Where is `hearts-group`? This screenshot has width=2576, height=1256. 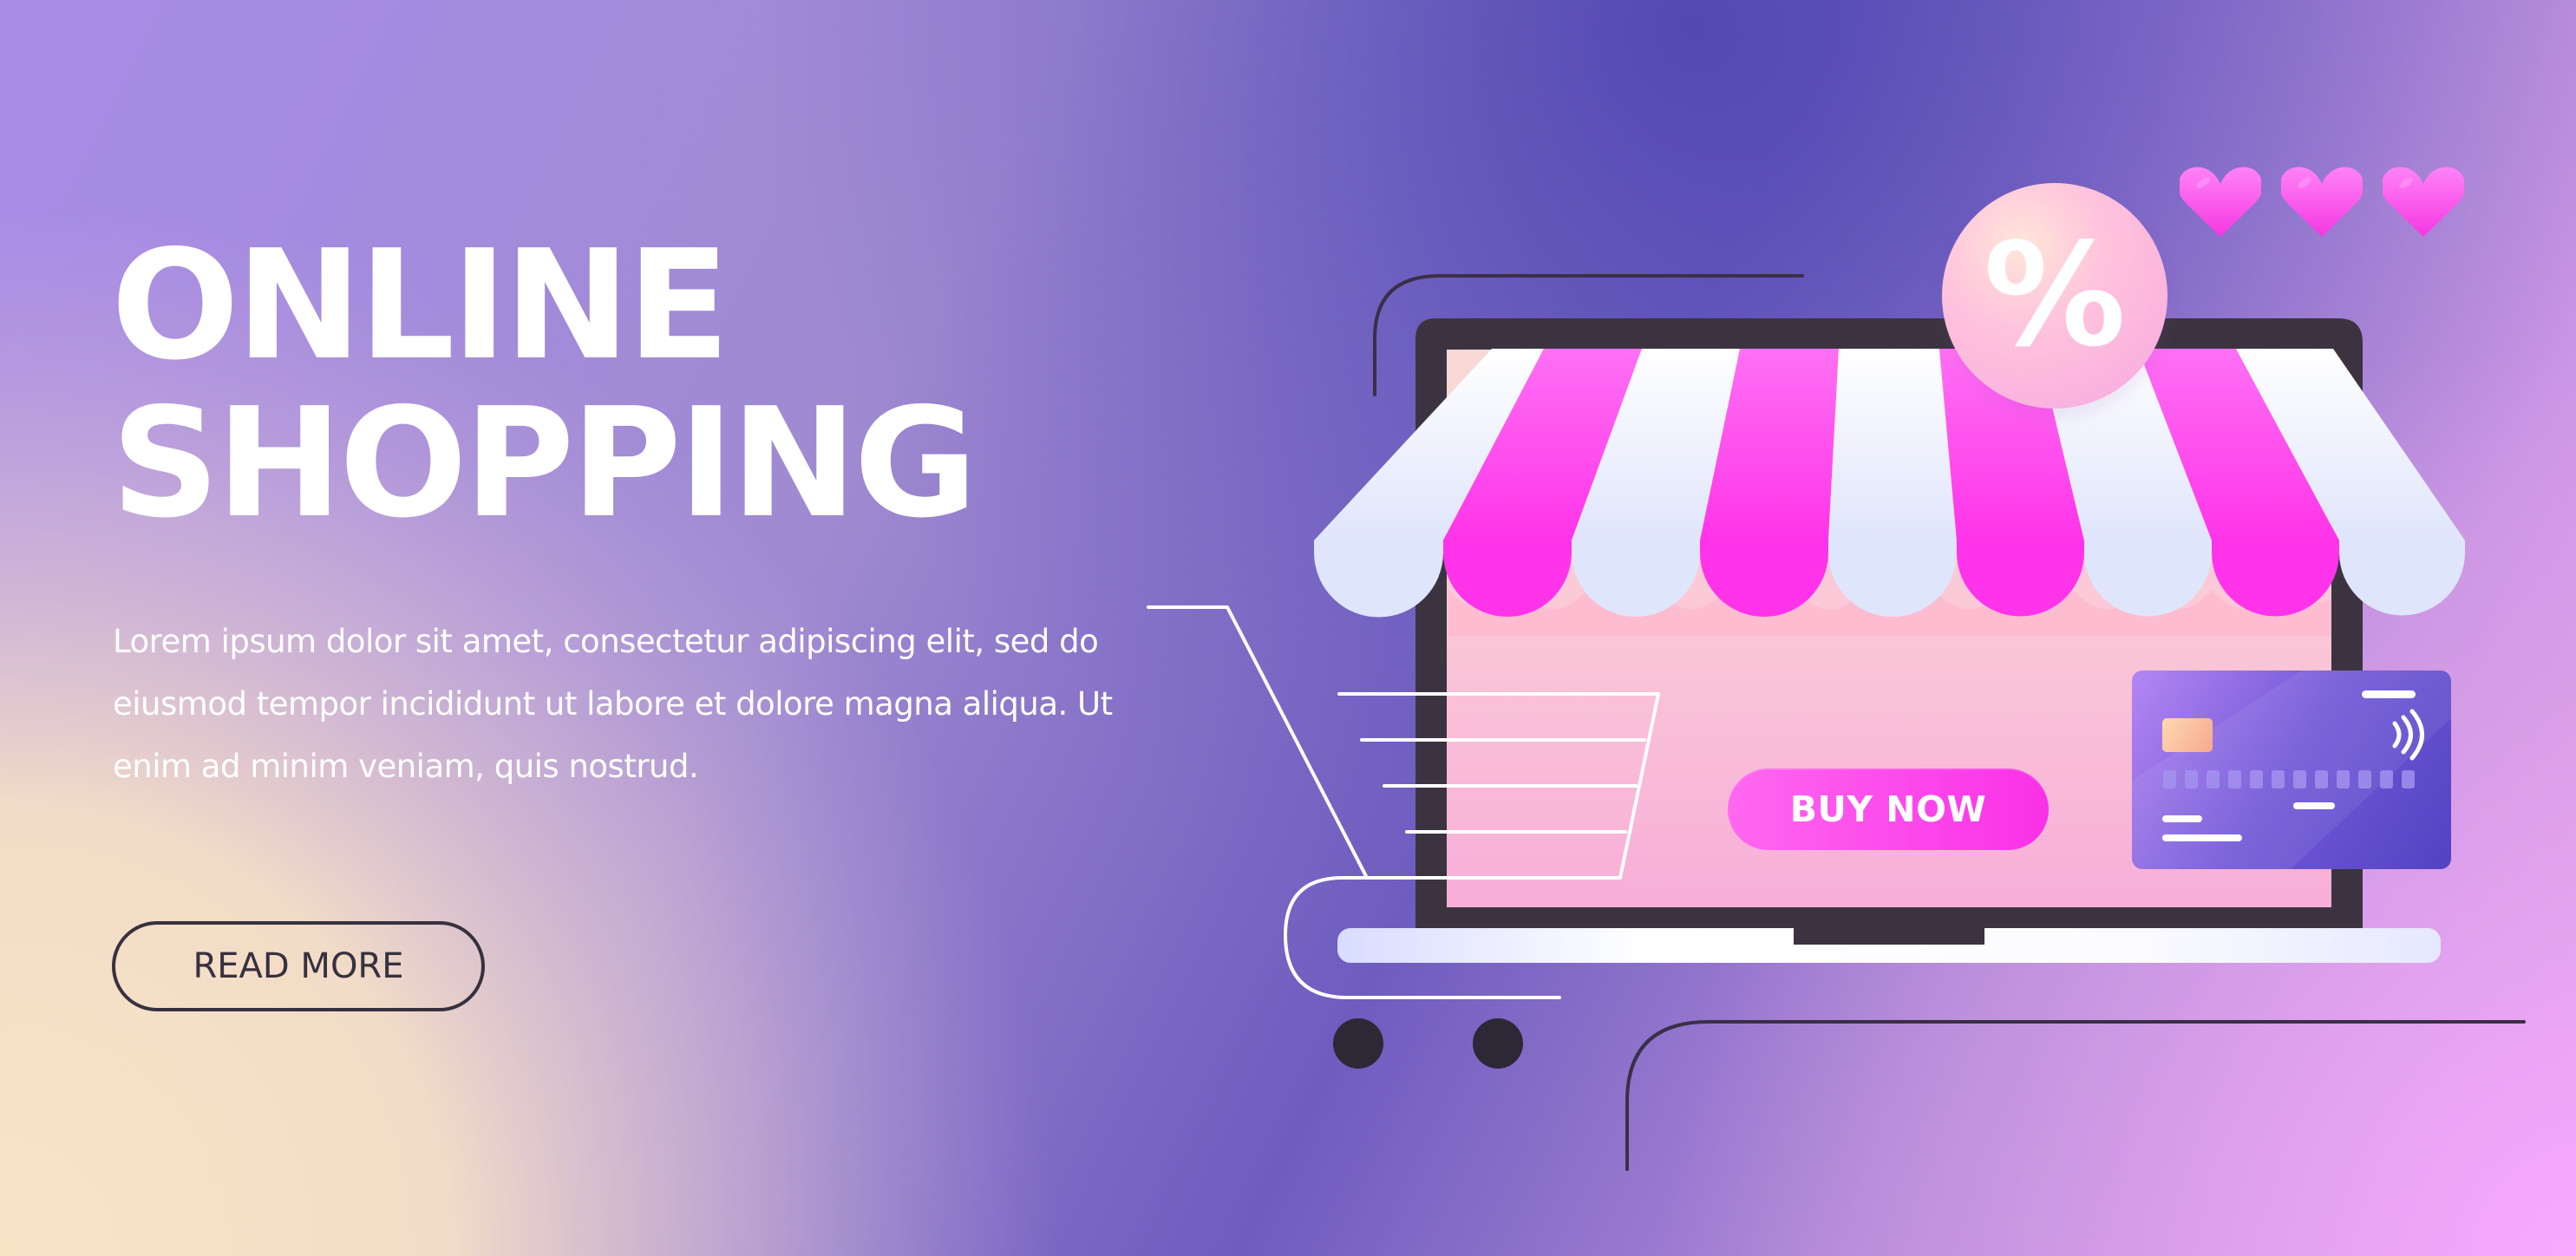 hearts-group is located at coordinates (2323, 203).